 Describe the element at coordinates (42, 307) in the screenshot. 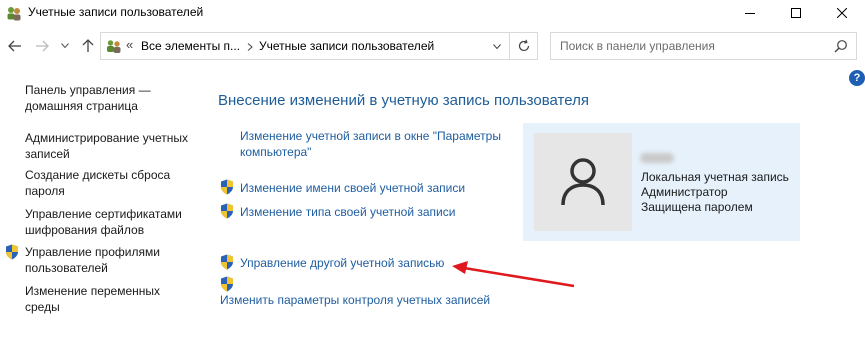

I see `sidebar-item-label: среды` at that location.